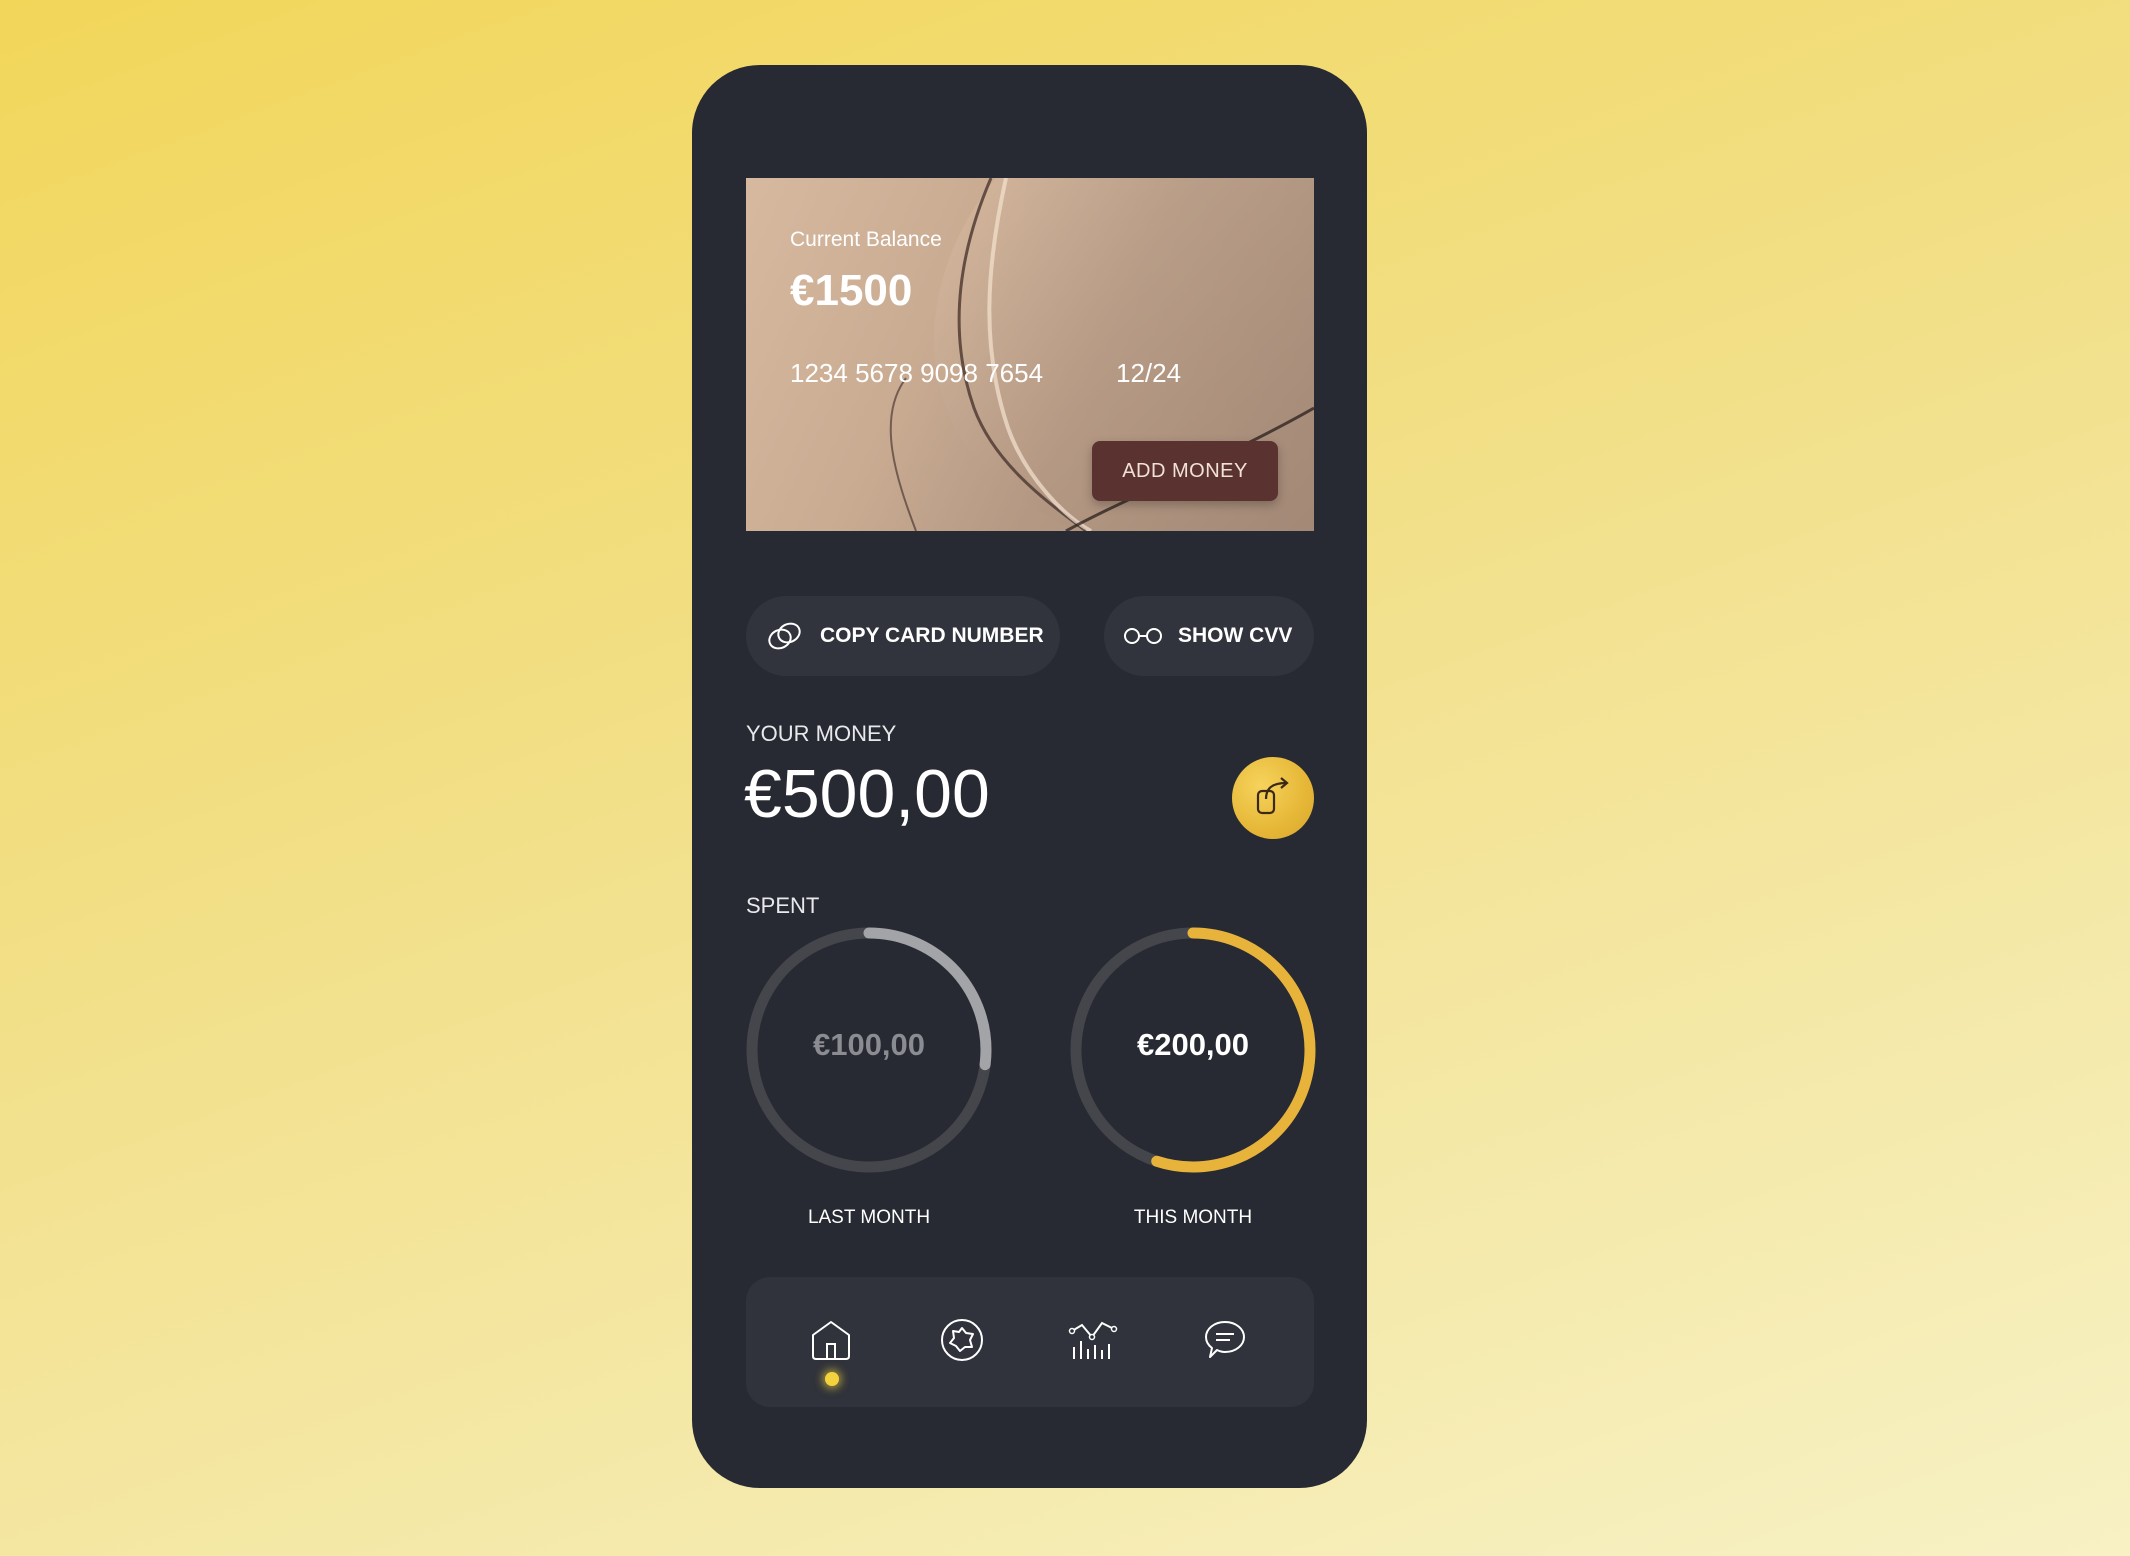 The width and height of the screenshot is (2130, 1556). Describe the element at coordinates (869, 1044) in the screenshot. I see `last-month-value: €100,00` at that location.